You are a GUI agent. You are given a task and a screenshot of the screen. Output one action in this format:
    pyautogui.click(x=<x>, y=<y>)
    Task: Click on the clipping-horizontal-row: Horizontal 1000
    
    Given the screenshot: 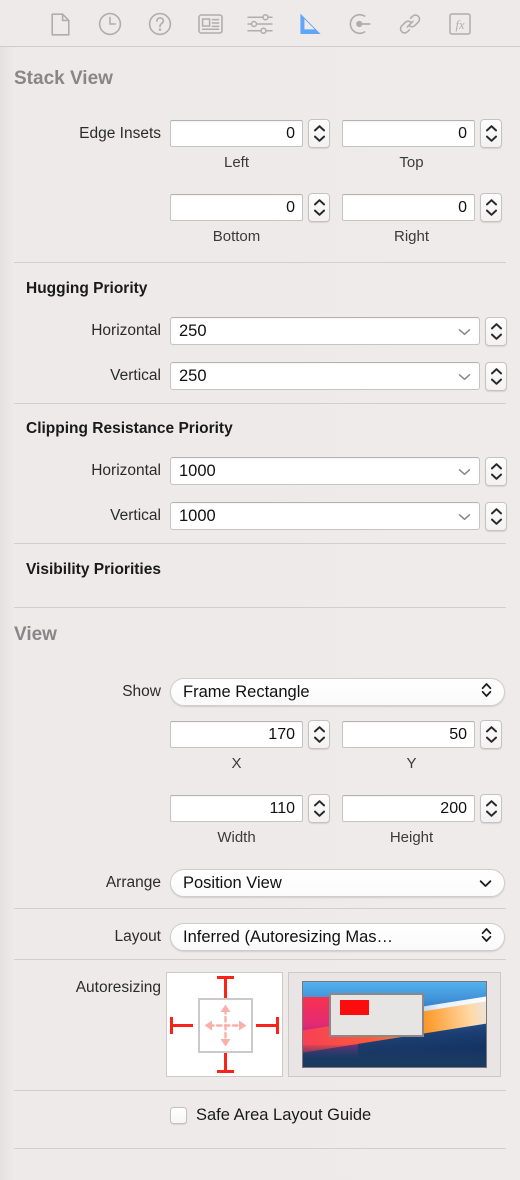 What is the action you would take?
    pyautogui.click(x=260, y=471)
    